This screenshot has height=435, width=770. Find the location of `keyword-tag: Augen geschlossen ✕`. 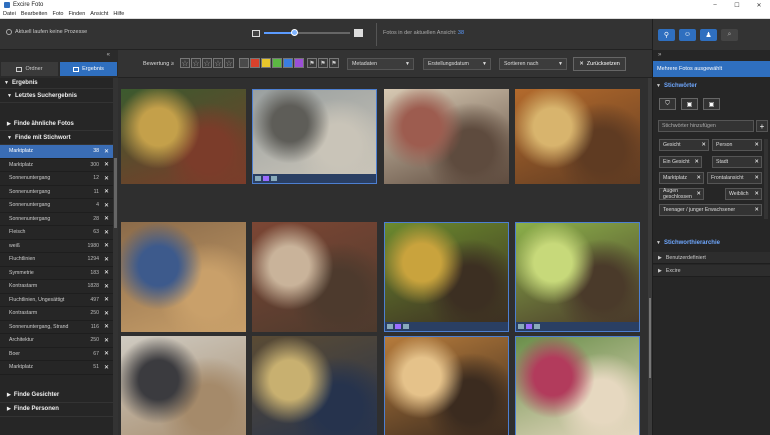

keyword-tag: Augen geschlossen ✕ is located at coordinates (681, 194).